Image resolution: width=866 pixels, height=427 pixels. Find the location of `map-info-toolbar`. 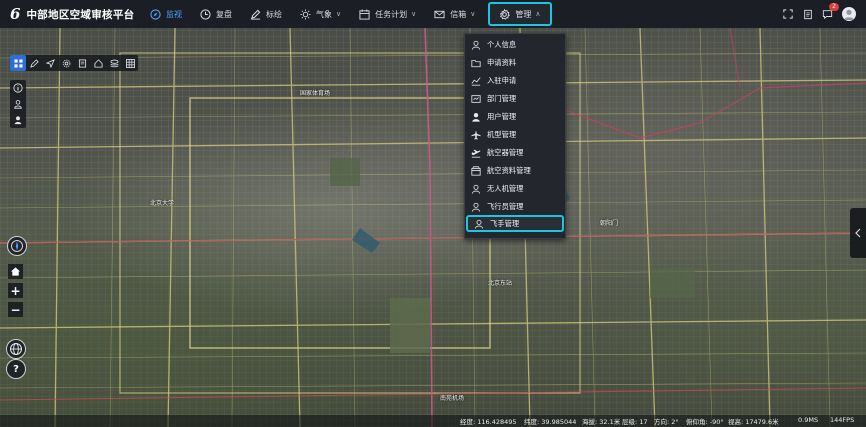

map-info-toolbar is located at coordinates (18, 104).